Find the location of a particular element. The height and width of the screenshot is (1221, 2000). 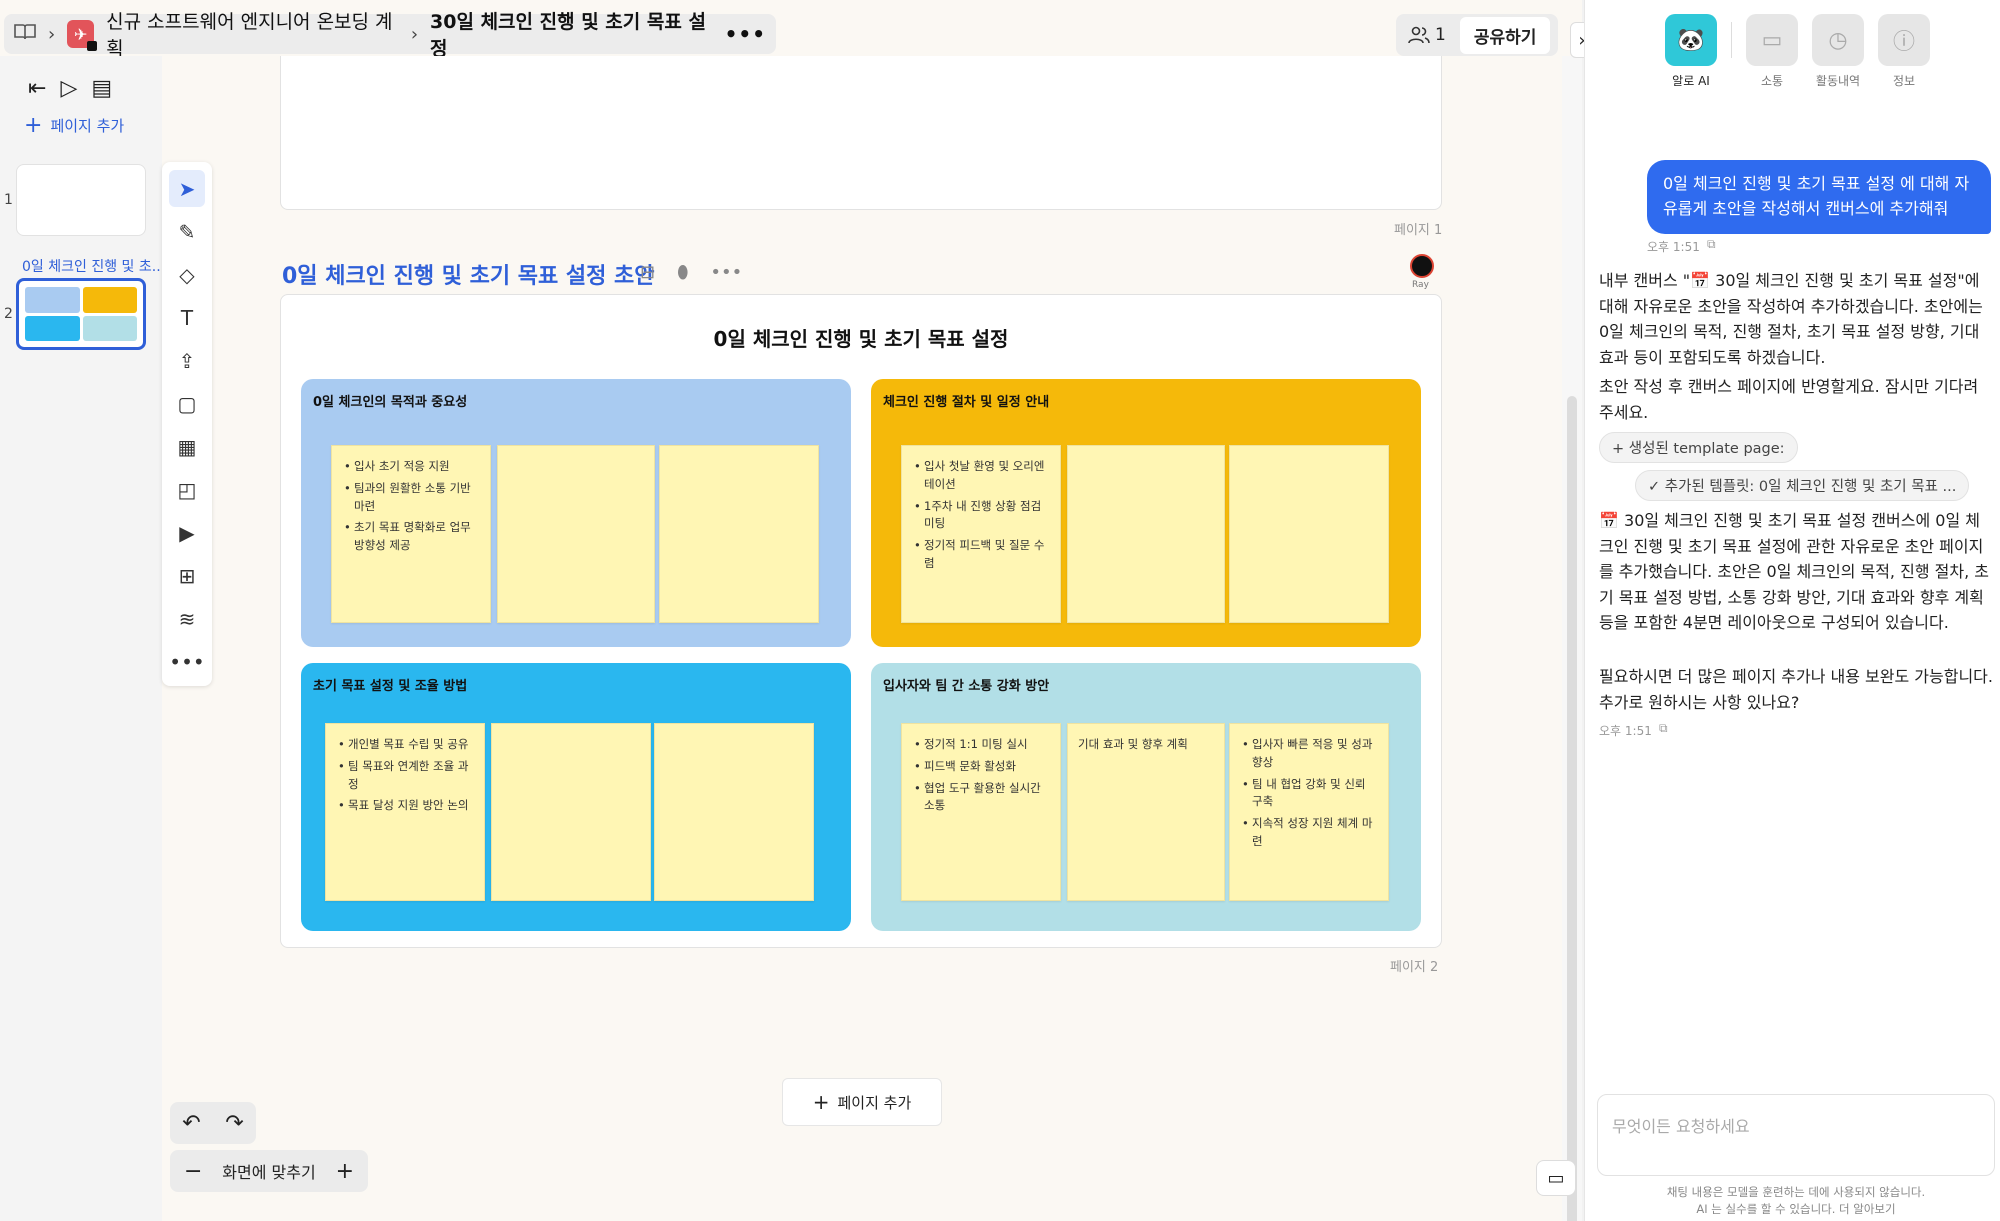

canvas-scrollbar is located at coordinates (1572, 638).